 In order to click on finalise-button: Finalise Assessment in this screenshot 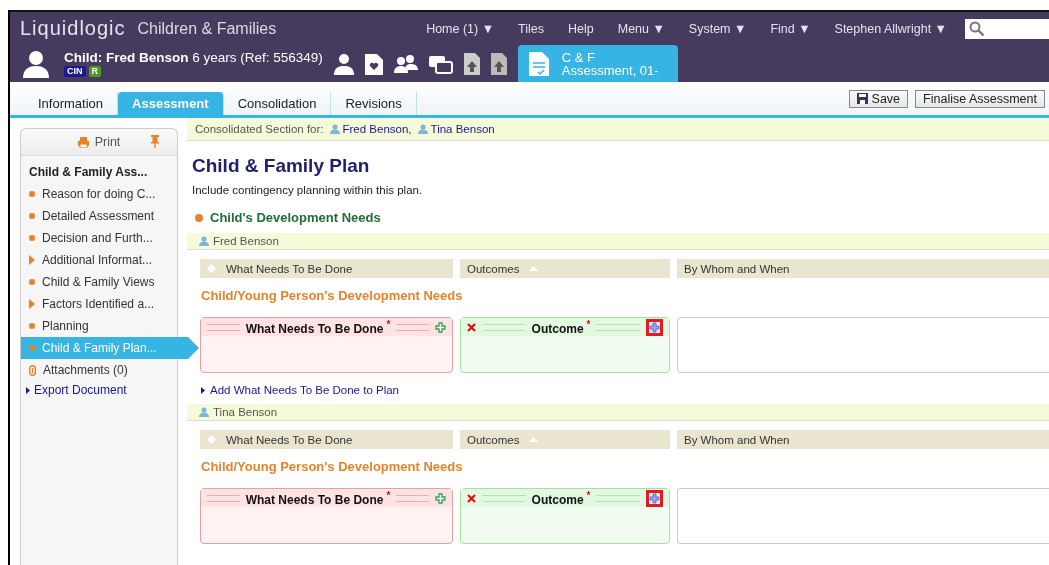, I will do `click(980, 98)`.